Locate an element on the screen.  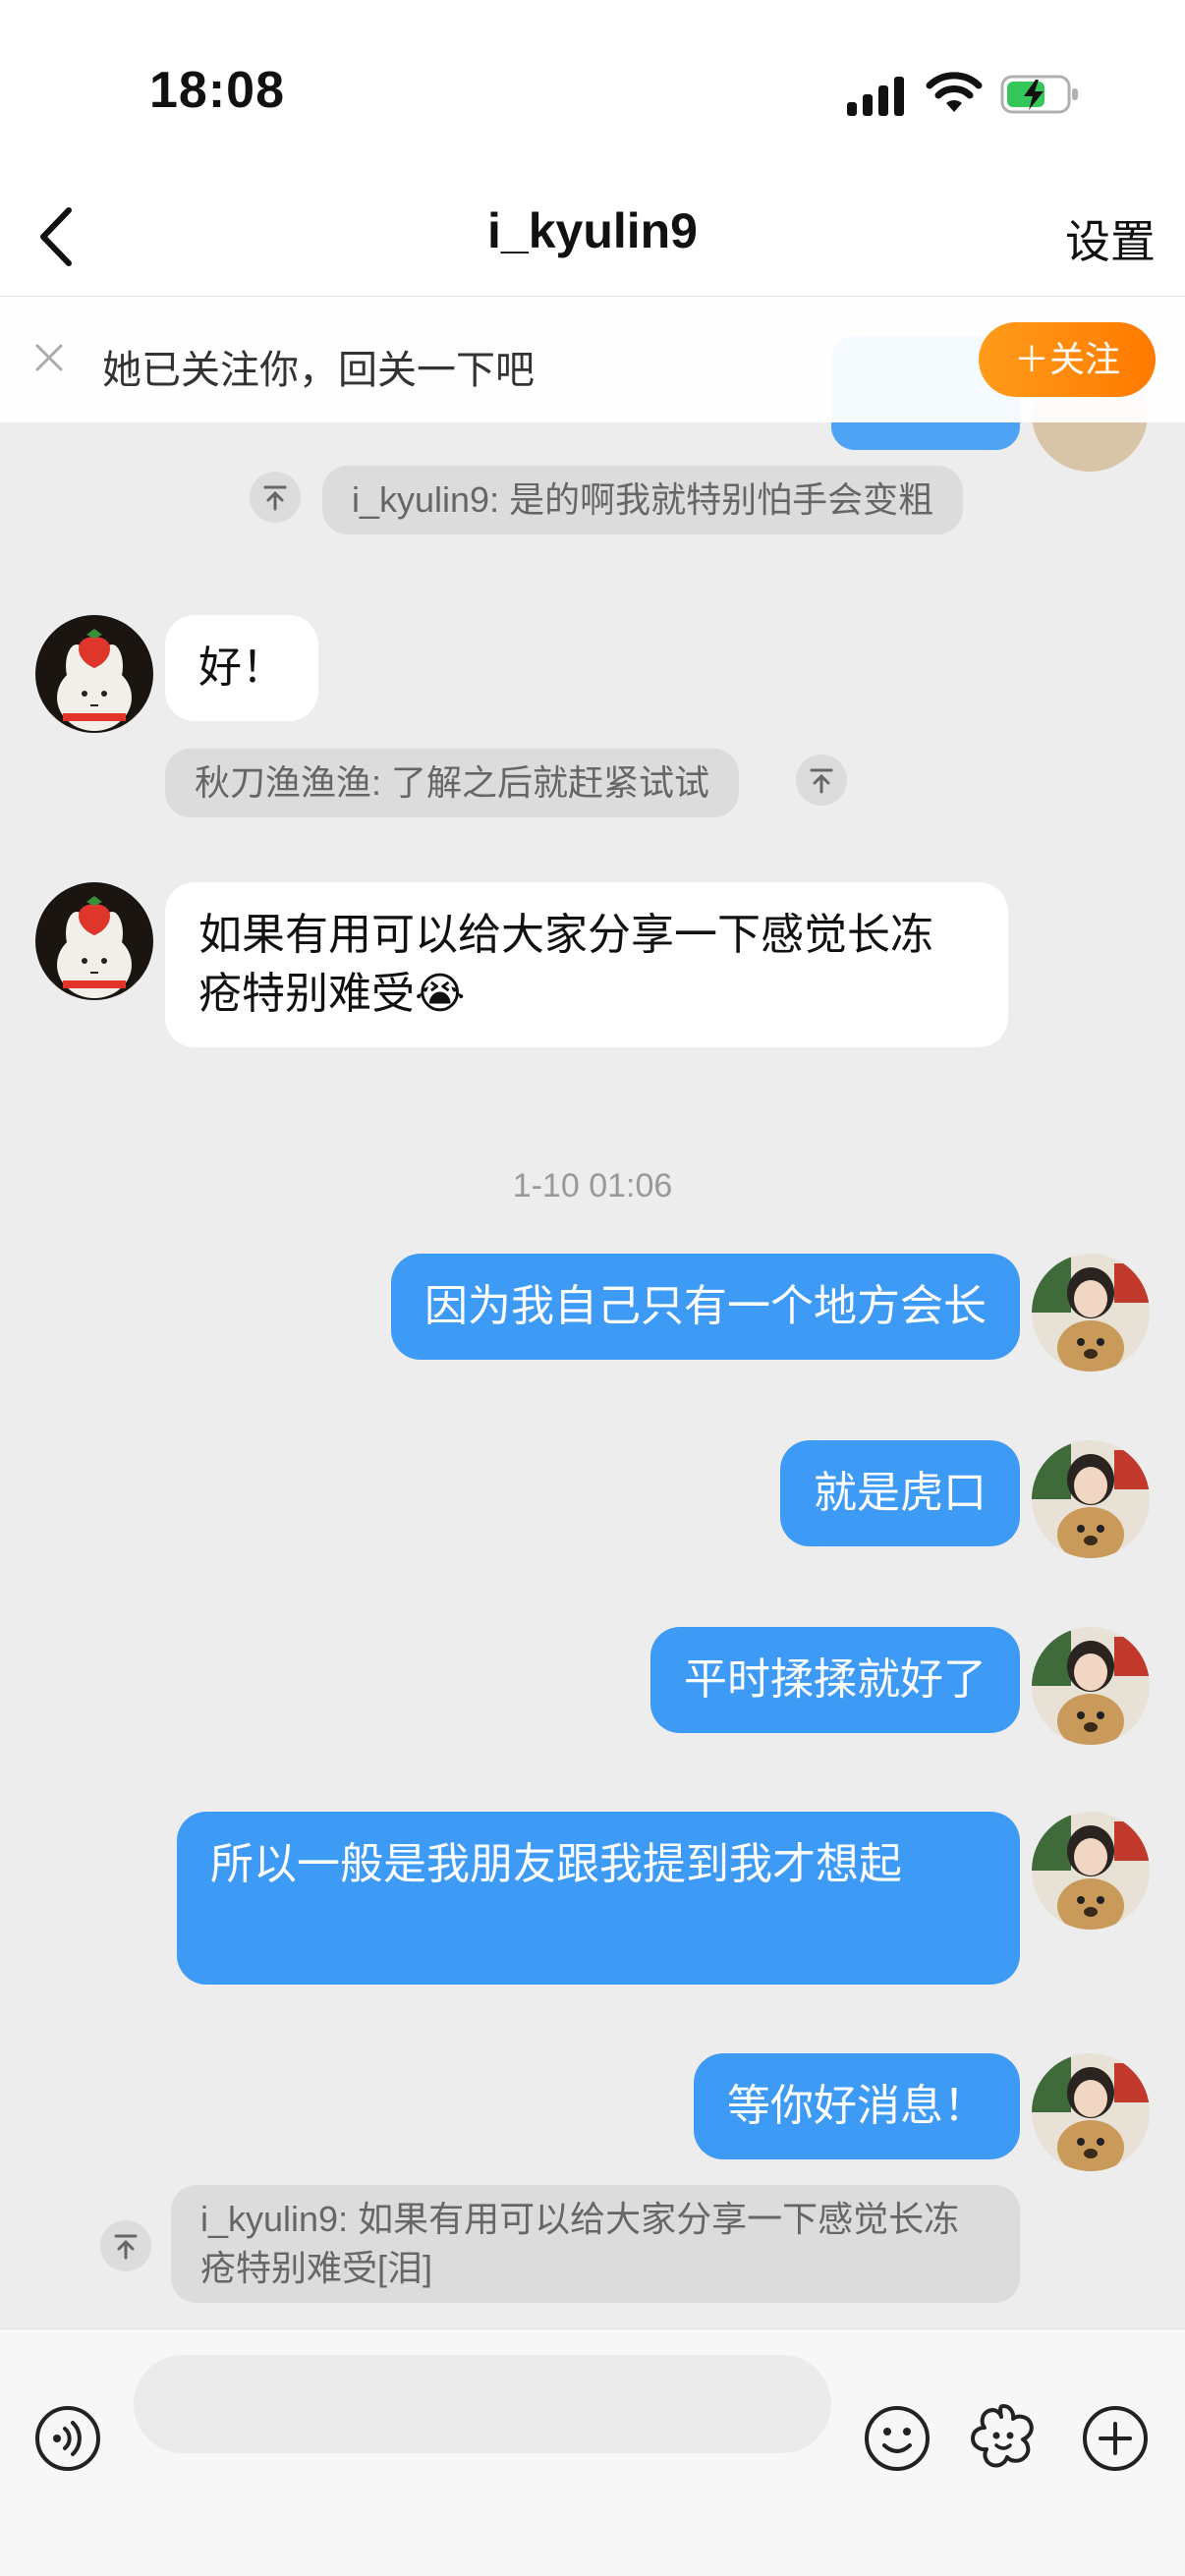
signal-icon is located at coordinates (878, 100).